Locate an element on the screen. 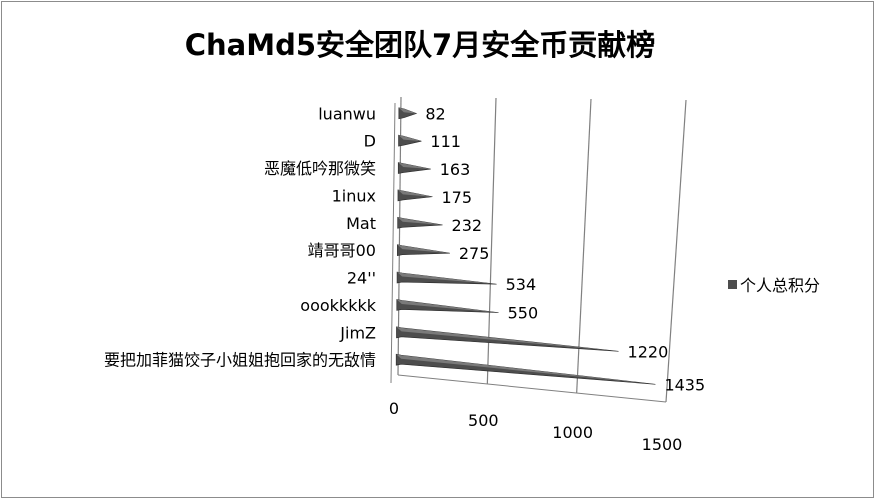  data-label: 275 is located at coordinates (474, 253).